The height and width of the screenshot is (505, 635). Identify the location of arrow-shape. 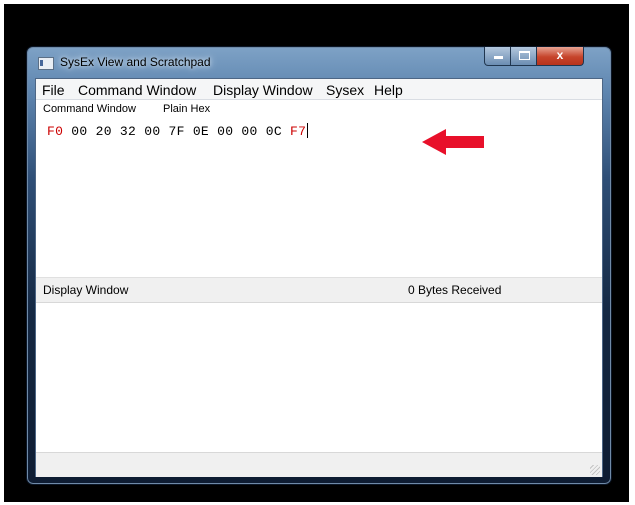
(453, 142).